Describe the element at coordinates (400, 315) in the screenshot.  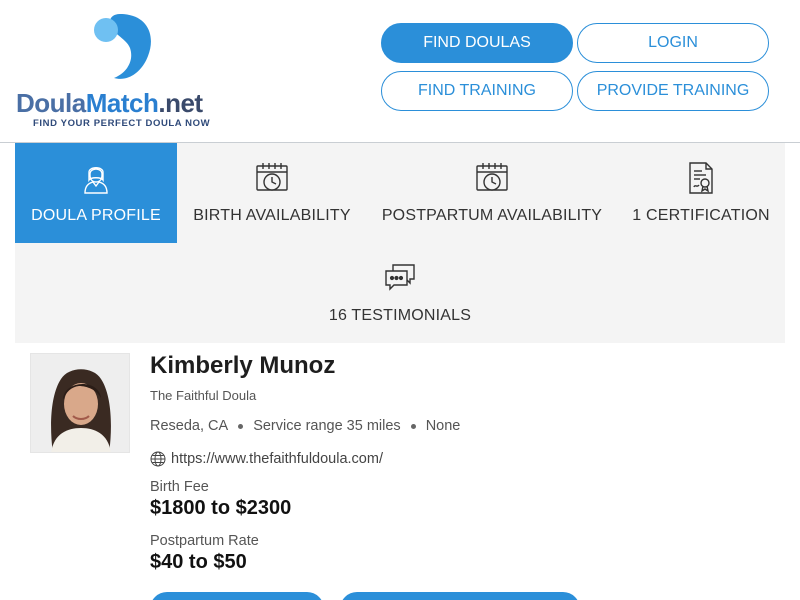
I see `tab-label: 16 TESTIMONIALS` at that location.